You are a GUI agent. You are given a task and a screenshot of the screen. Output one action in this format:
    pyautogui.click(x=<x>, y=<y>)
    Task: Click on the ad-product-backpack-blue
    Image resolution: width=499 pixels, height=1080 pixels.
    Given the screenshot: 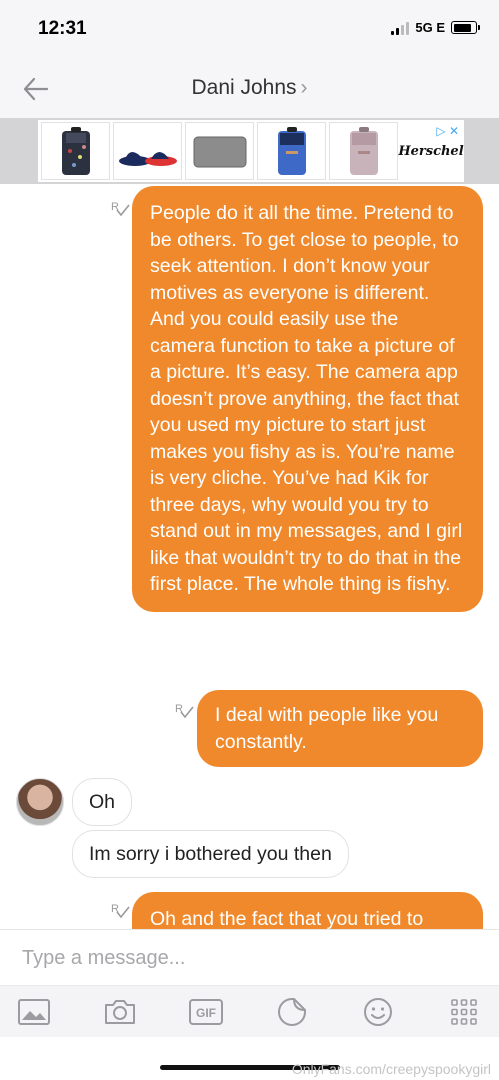 What is the action you would take?
    pyautogui.click(x=291, y=151)
    